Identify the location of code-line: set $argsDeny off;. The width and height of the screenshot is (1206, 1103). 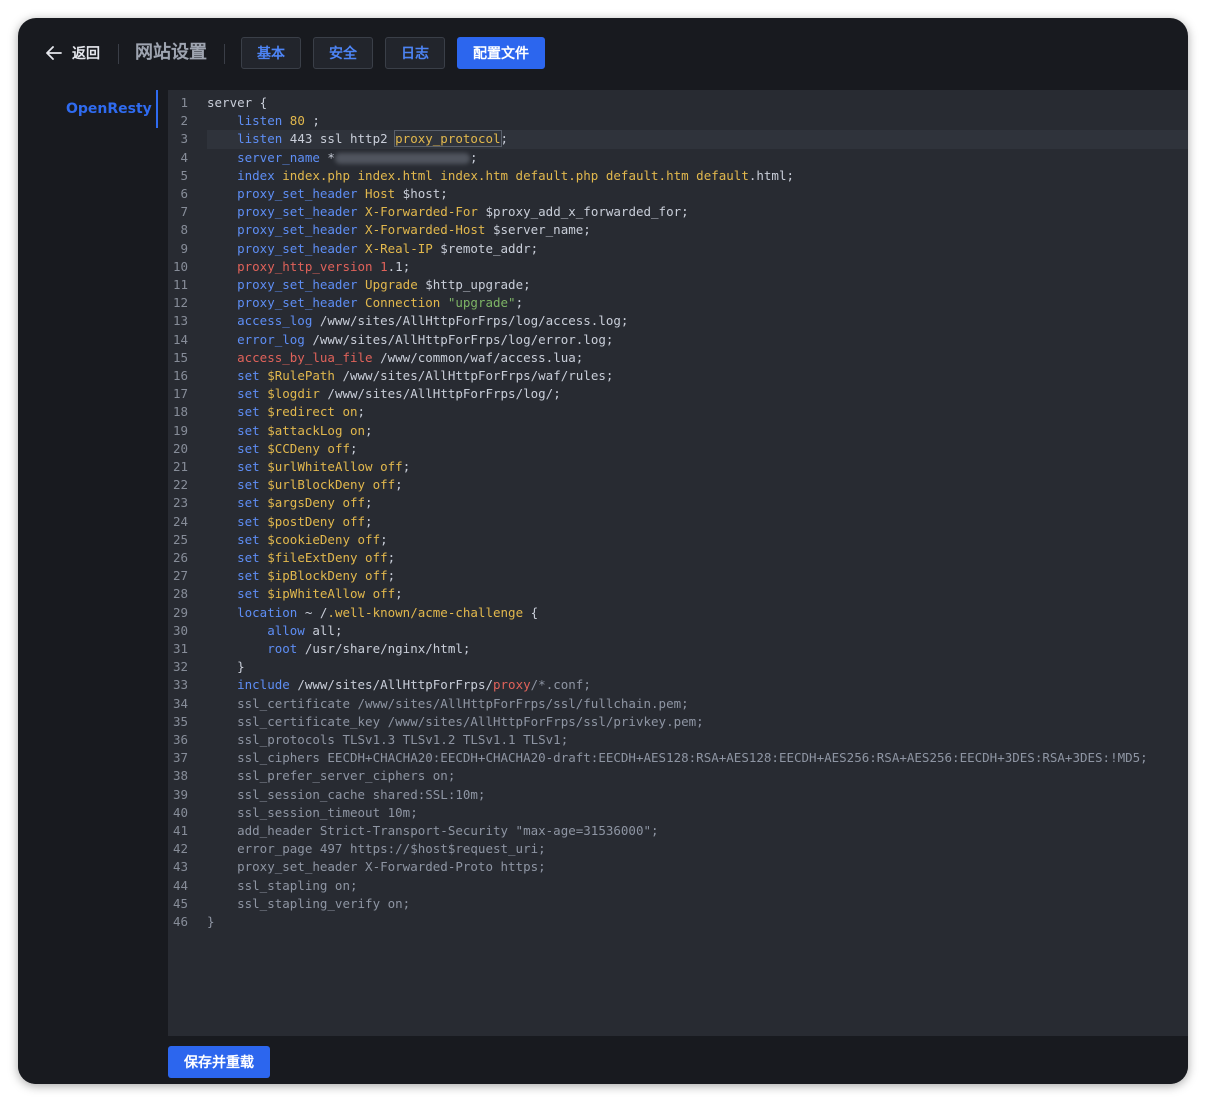
(289, 503).